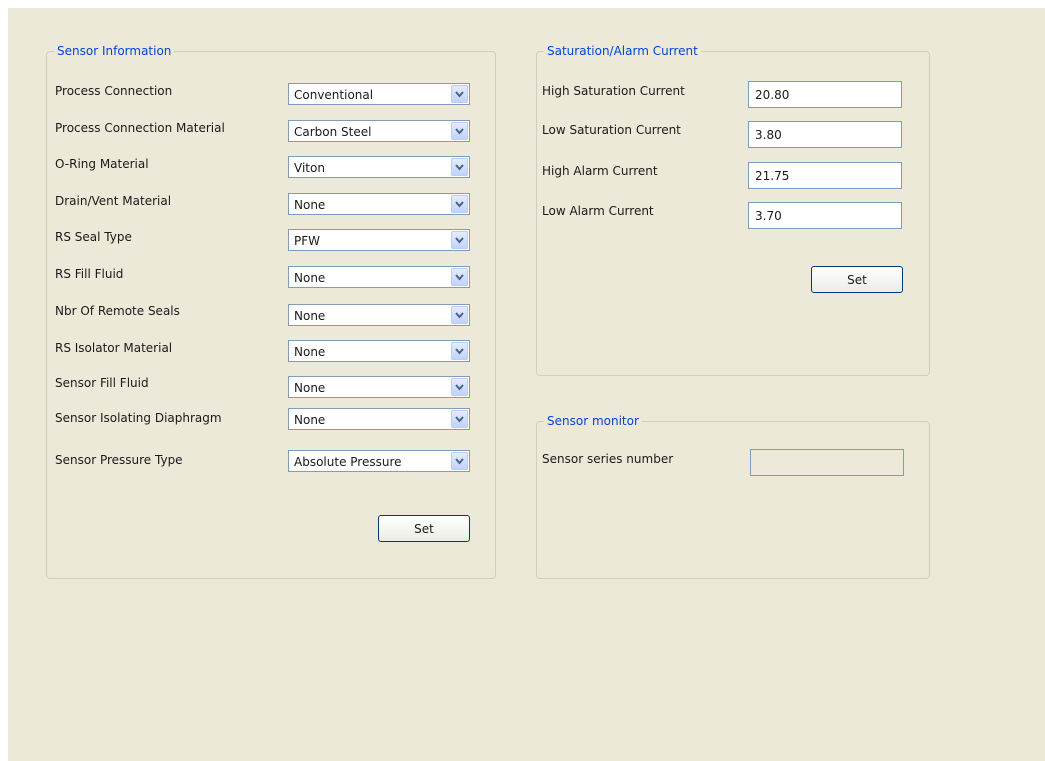 The height and width of the screenshot is (761, 1045). I want to click on low-saturation-current-input: 3.80, so click(825, 134).